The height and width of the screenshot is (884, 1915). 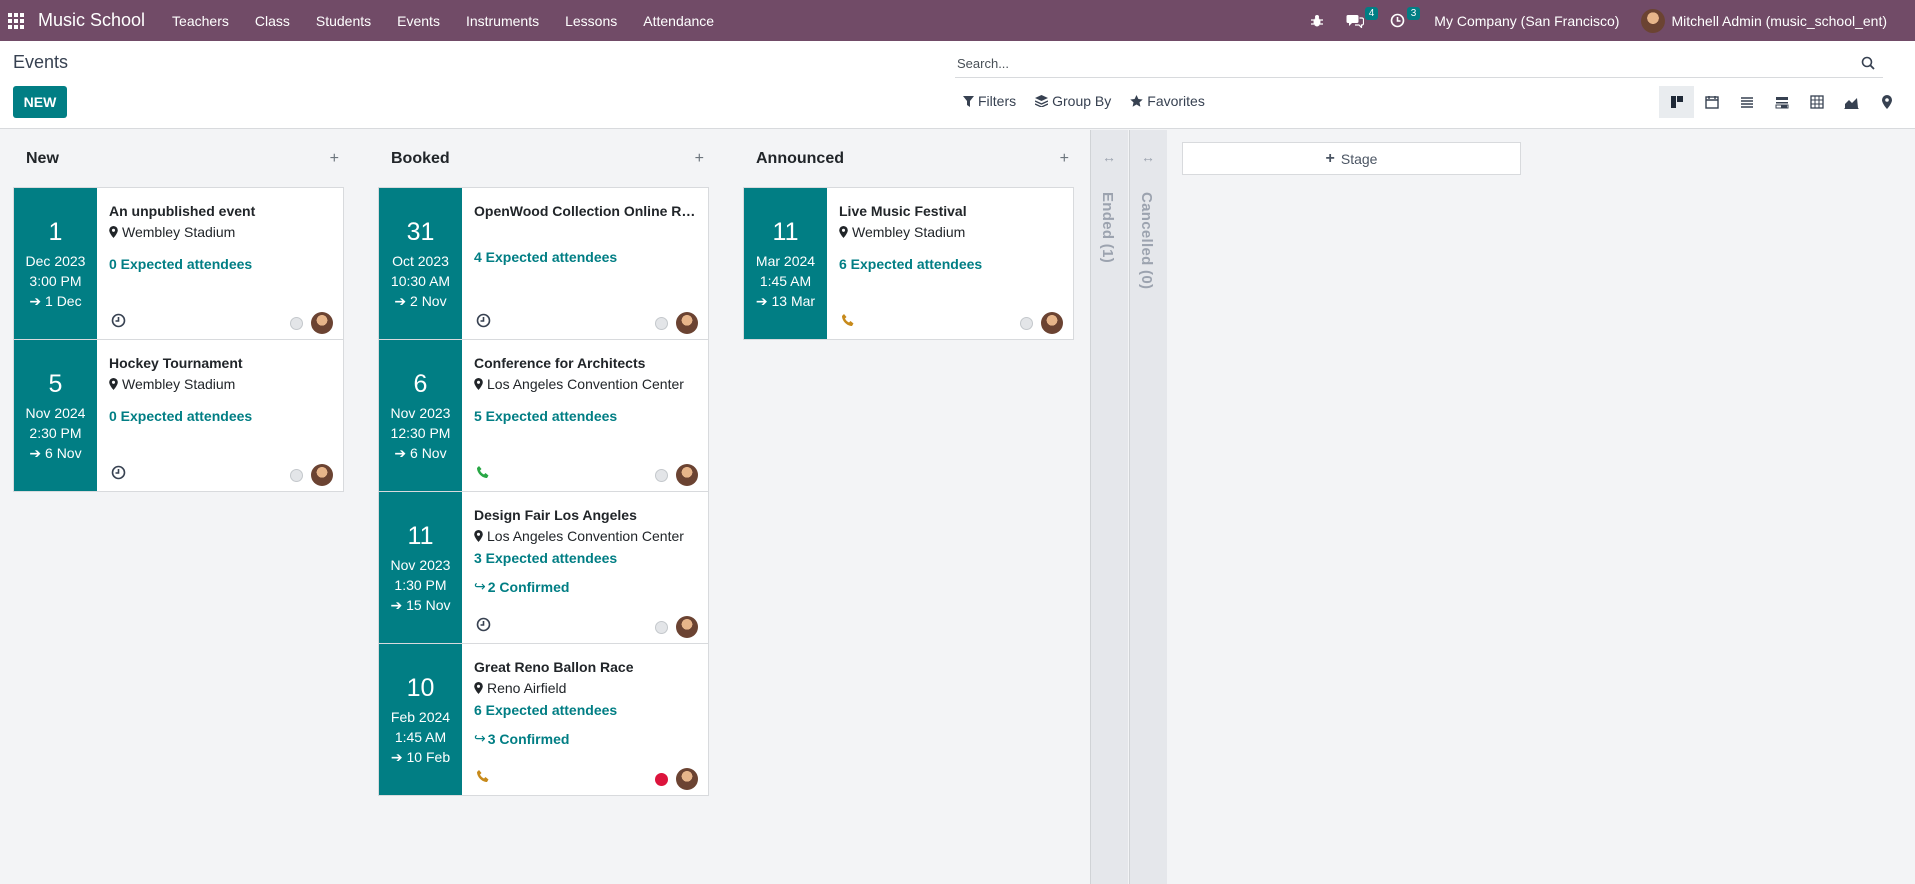 I want to click on event-time: 2:30 PM, so click(x=55, y=433).